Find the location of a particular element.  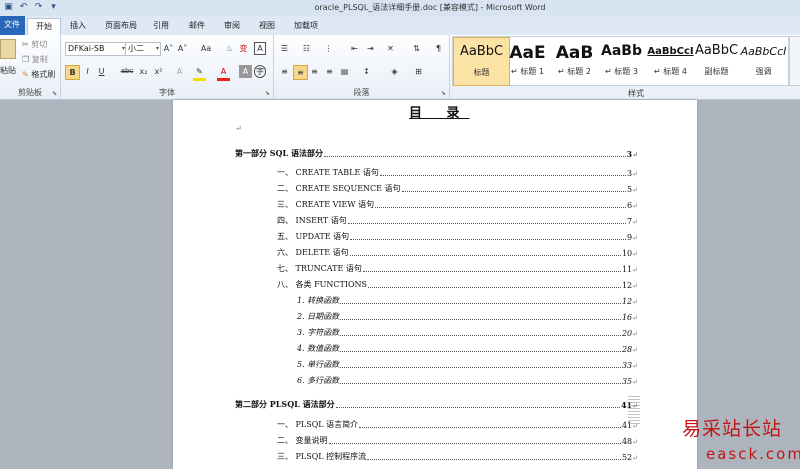

toc-entry: 六、 DELETE 语句 10 ↵ is located at coordinates (457, 252).